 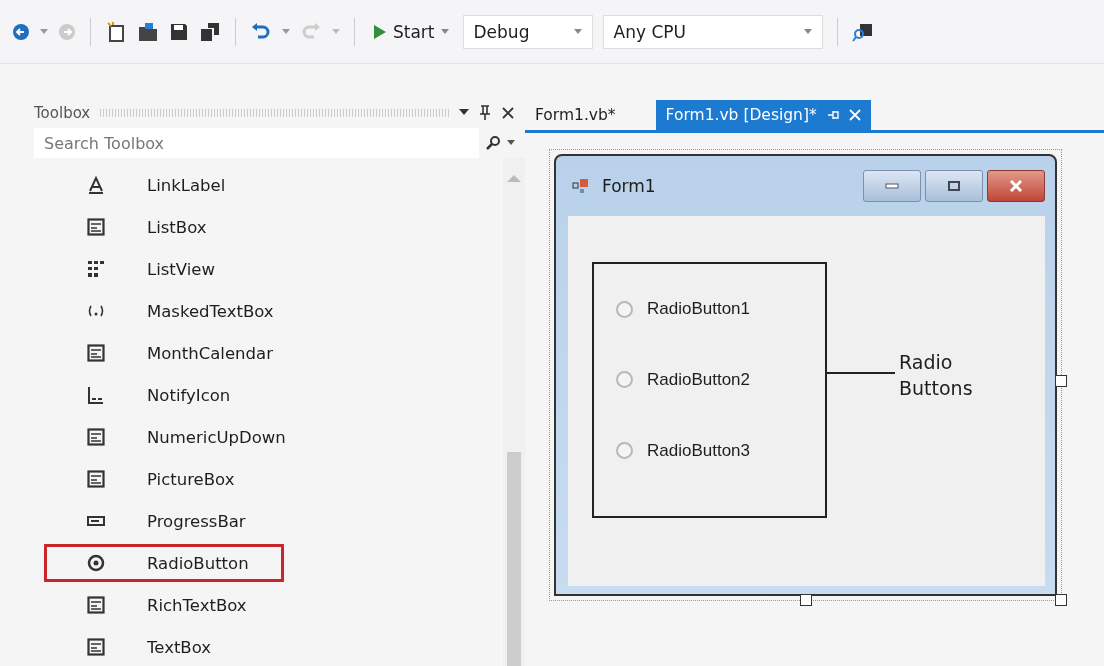 I want to click on scrollbar, so click(x=514, y=412).